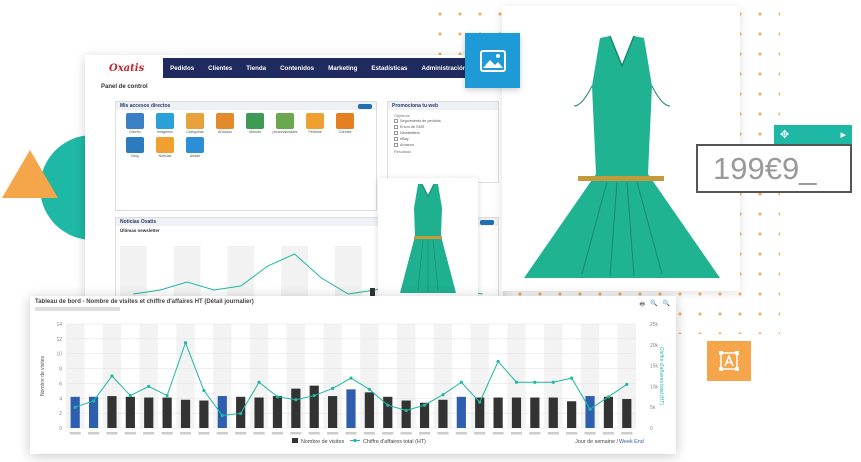 The height and width of the screenshot is (462, 861). What do you see at coordinates (774, 168) in the screenshot?
I see `price-text-field: 199€9_` at bounding box center [774, 168].